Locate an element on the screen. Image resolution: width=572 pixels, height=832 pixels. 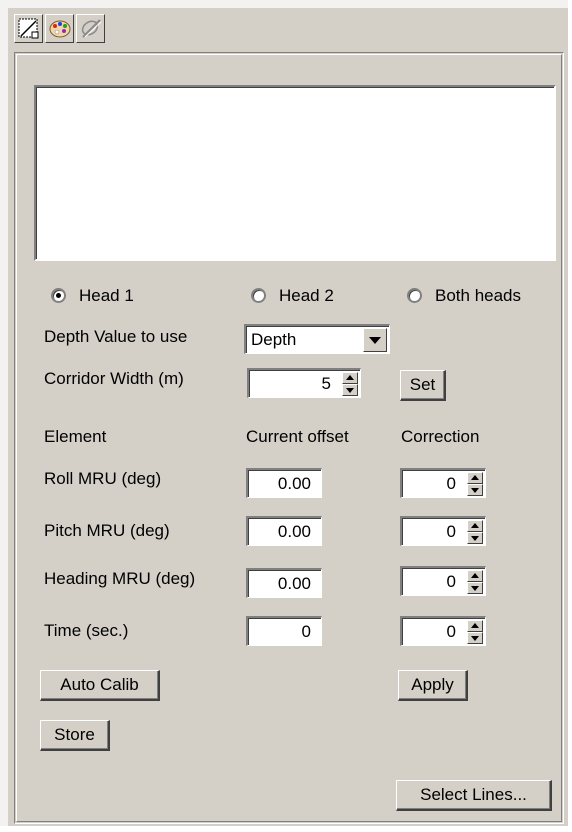
time-spin is located at coordinates (475, 632).